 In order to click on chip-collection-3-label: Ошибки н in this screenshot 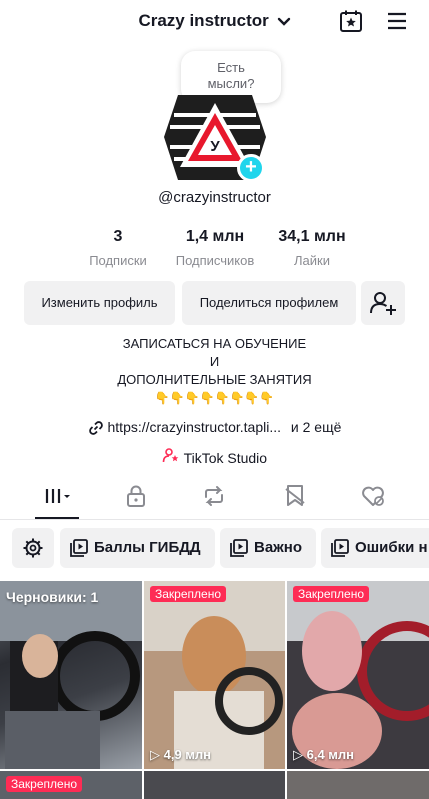, I will do `click(391, 547)`.